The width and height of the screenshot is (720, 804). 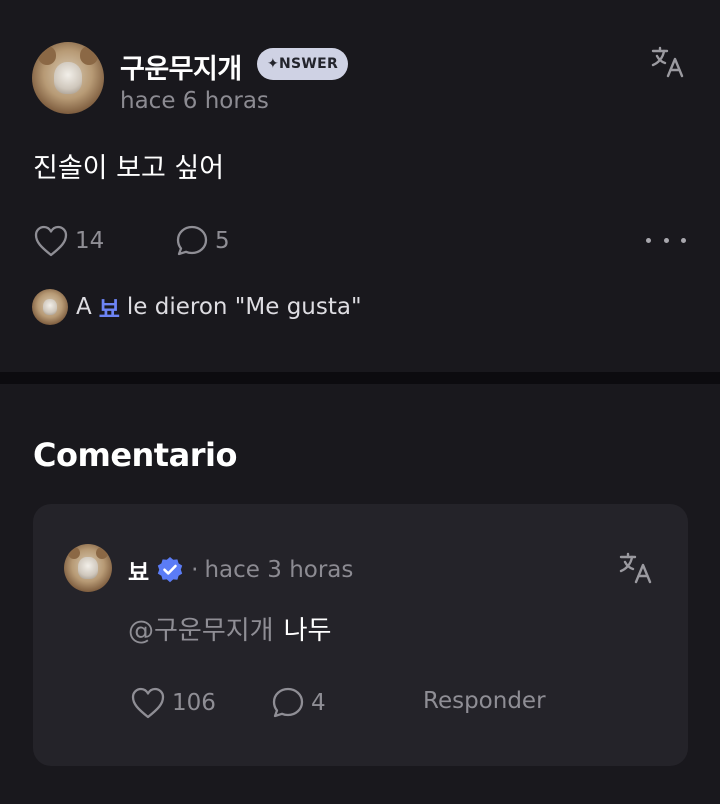 I want to click on commenter-avatar, so click(x=88, y=568).